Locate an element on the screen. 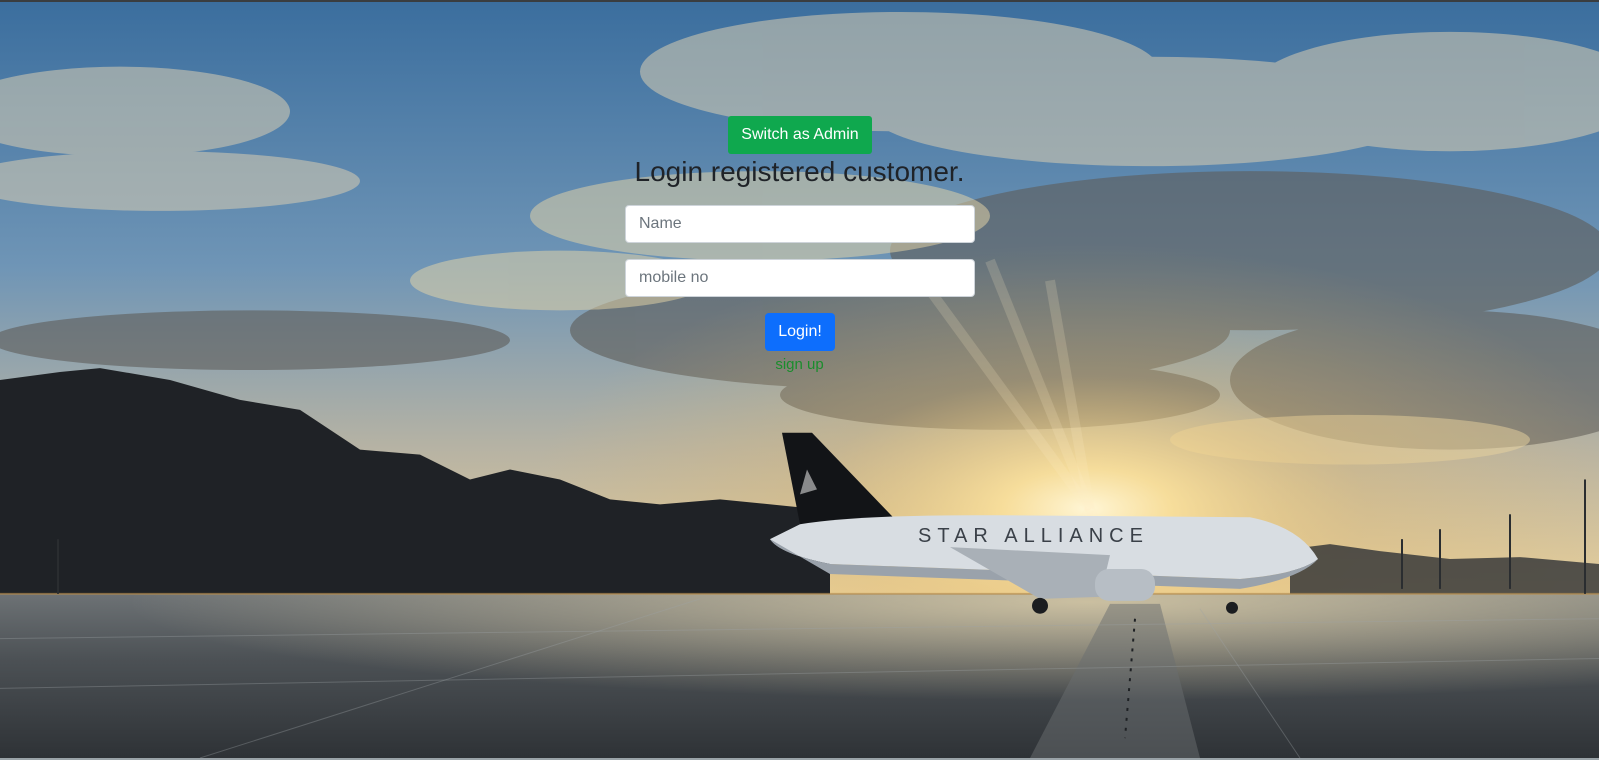 Image resolution: width=1599 pixels, height=760 pixels. mobile-number-input is located at coordinates (800, 278).